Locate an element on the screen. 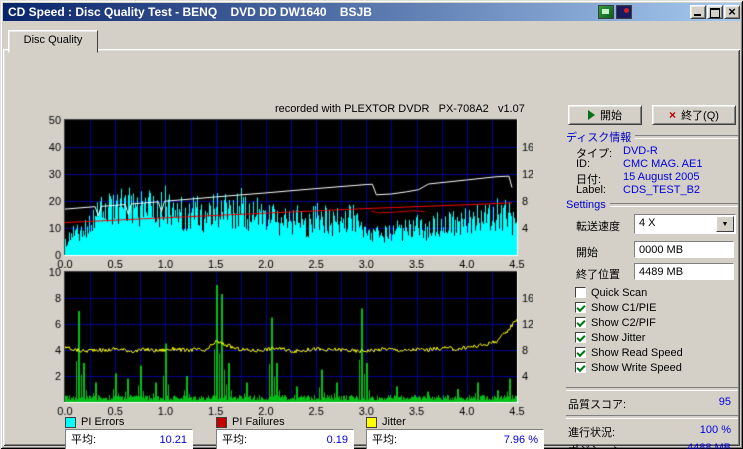 The image size is (743, 449). pi-errors-swatch-icon is located at coordinates (70, 422).